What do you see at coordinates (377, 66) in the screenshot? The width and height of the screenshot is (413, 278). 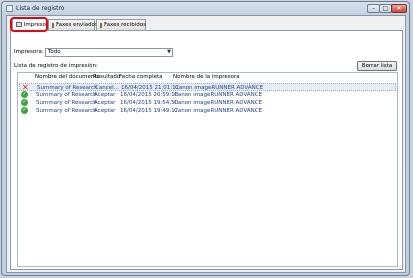 I see `clear-list-button: Borrar lista` at bounding box center [377, 66].